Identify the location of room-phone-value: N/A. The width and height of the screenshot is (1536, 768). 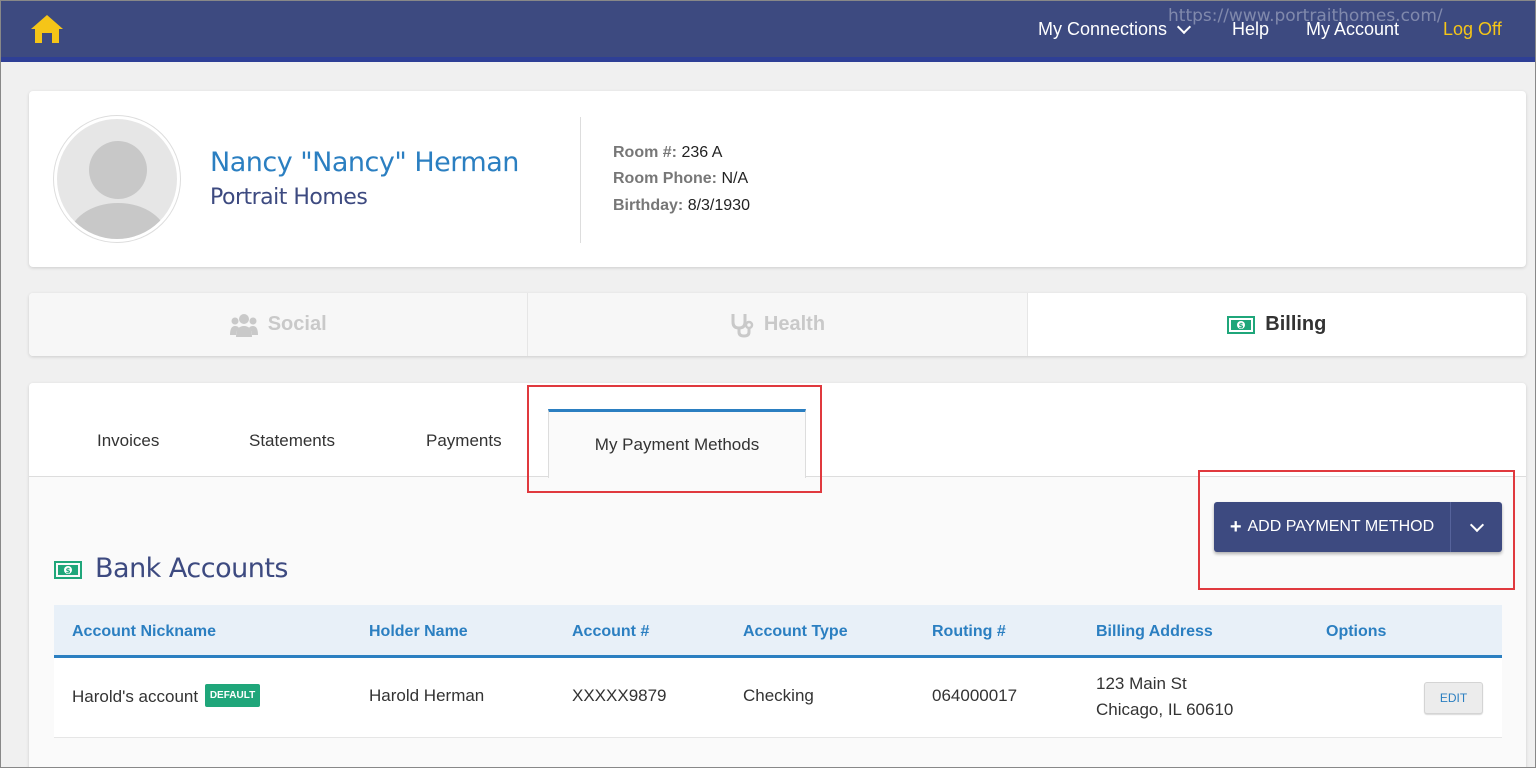
(735, 178).